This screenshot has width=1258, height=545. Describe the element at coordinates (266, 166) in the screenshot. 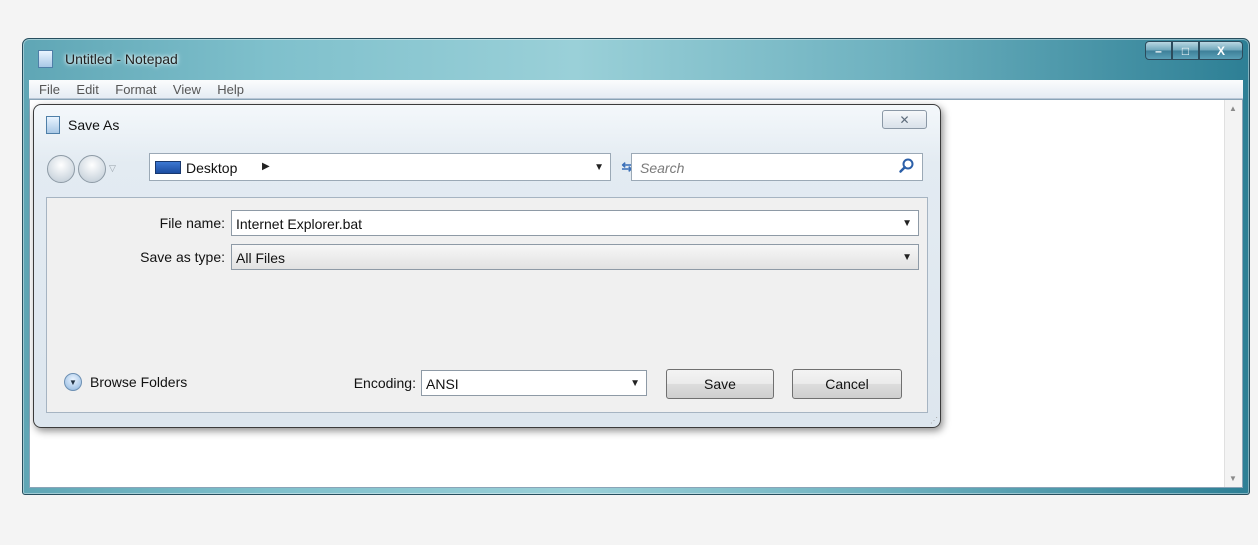

I see `breadcrumb-chevron-icon: ▶` at that location.